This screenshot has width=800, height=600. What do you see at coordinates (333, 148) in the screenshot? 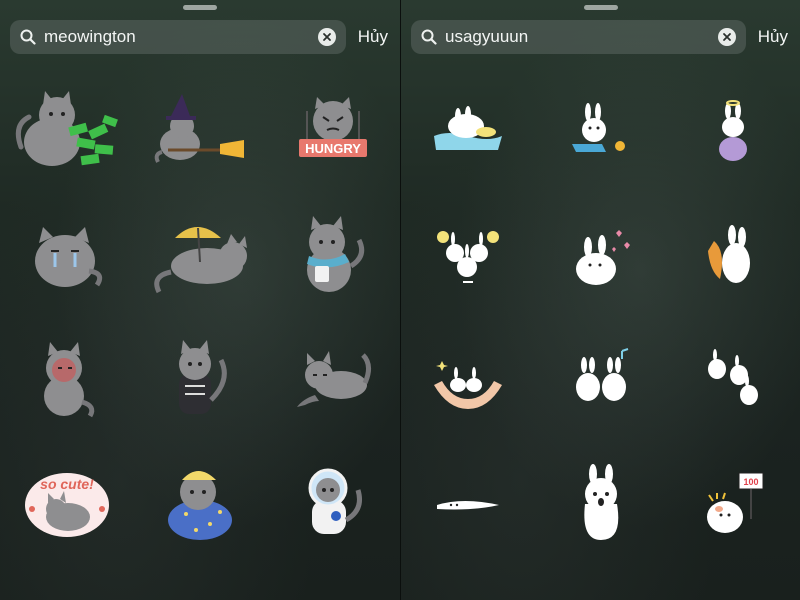
I see `hungry-caption: HUNGRY` at bounding box center [333, 148].